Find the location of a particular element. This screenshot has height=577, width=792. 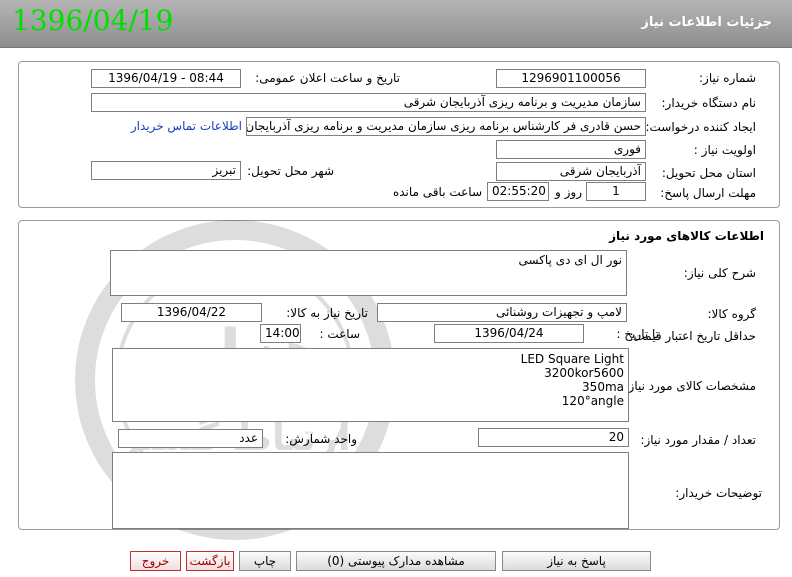

exit-button: خروج is located at coordinates (155, 561).